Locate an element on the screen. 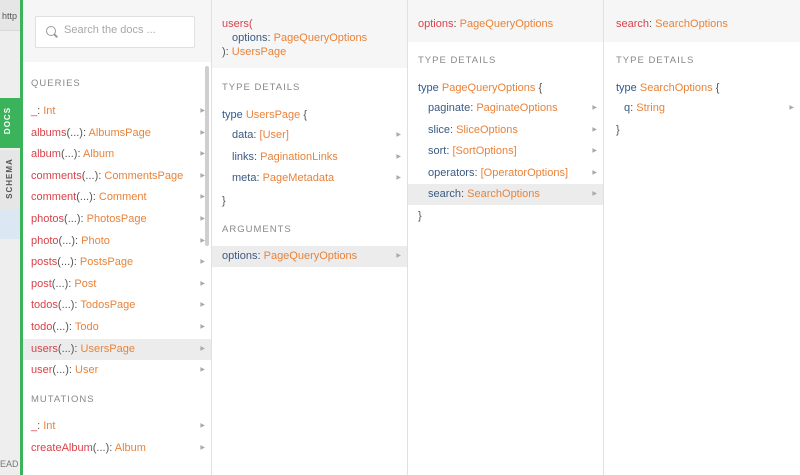 This screenshot has width=800, height=475. querie-item-todo: todo(...): Todo ▶ is located at coordinates (117, 327).